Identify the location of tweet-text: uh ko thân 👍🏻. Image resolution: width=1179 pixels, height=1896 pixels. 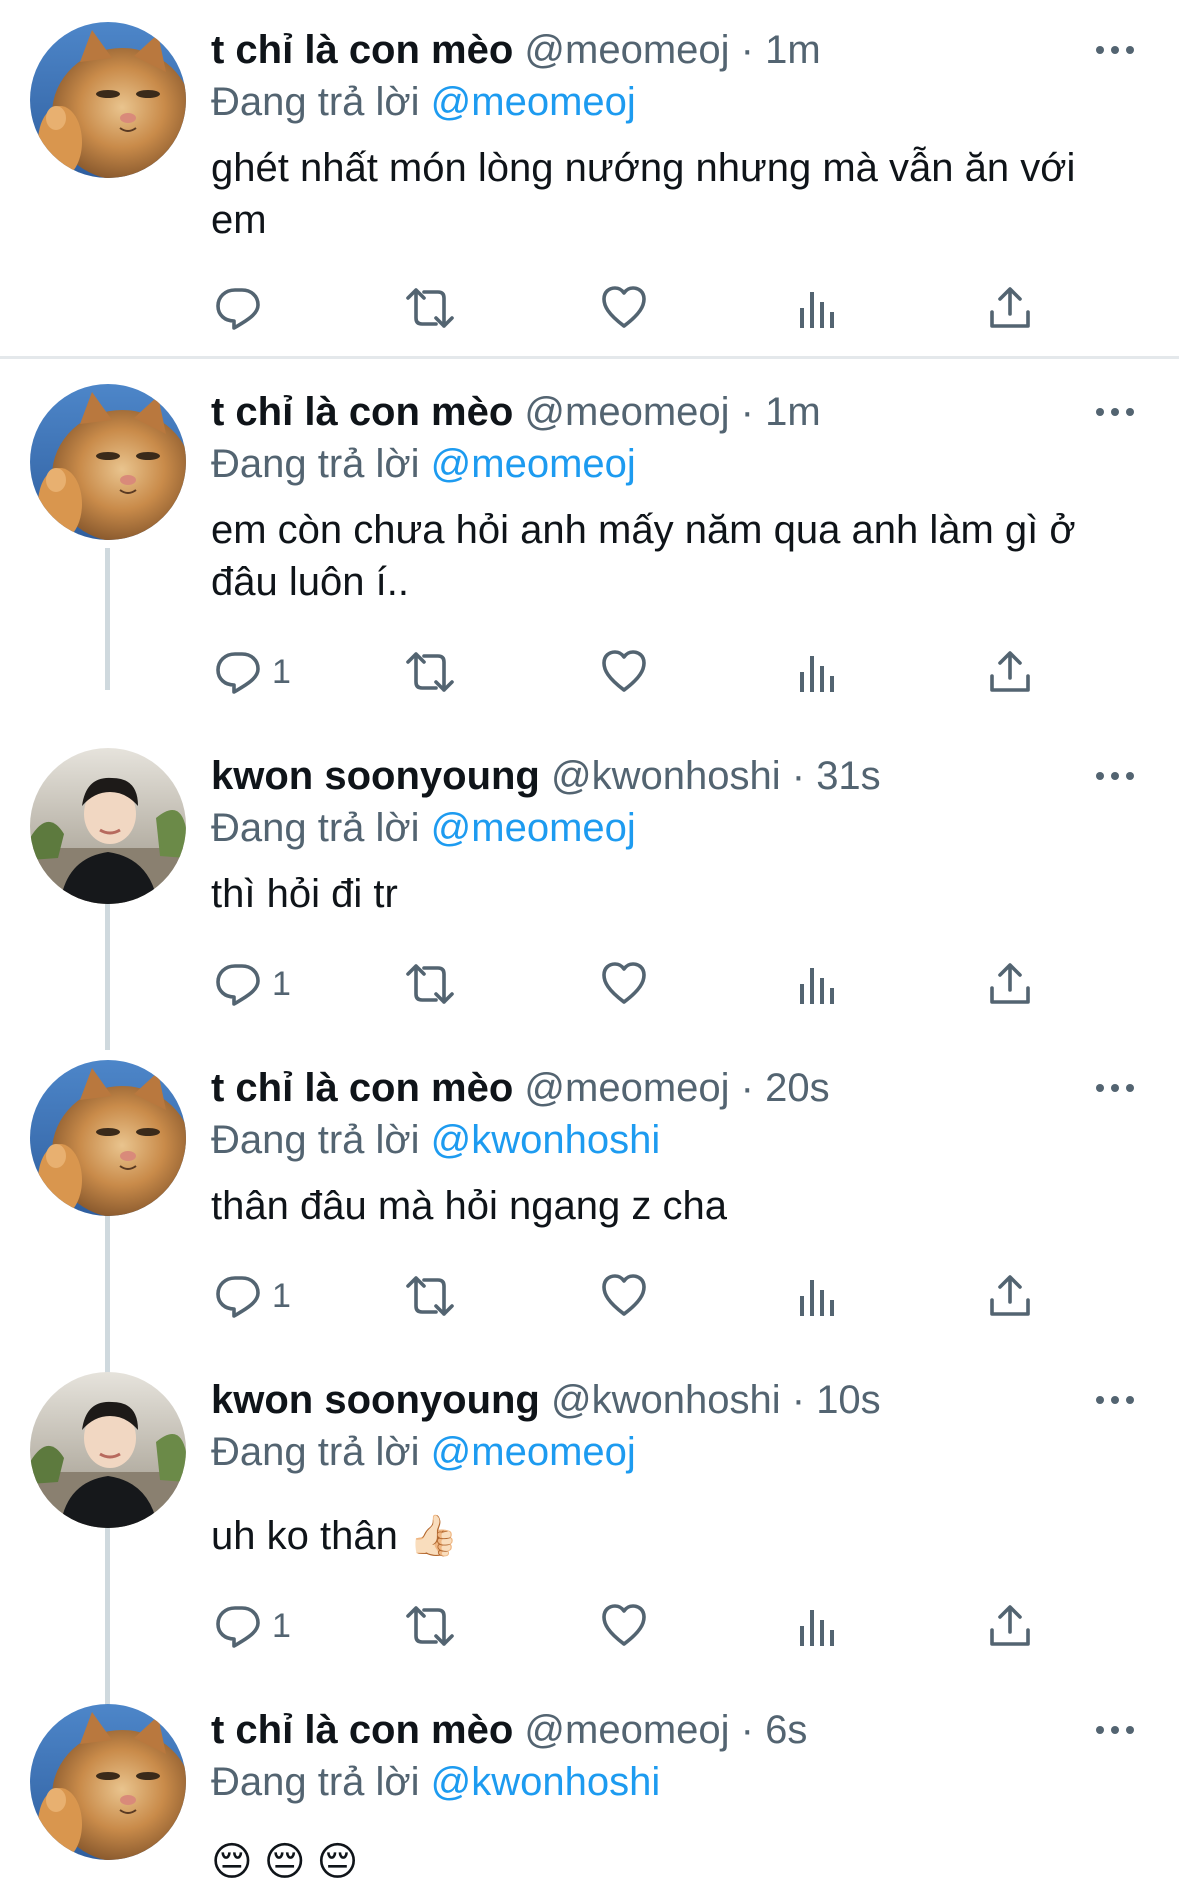
(335, 1536).